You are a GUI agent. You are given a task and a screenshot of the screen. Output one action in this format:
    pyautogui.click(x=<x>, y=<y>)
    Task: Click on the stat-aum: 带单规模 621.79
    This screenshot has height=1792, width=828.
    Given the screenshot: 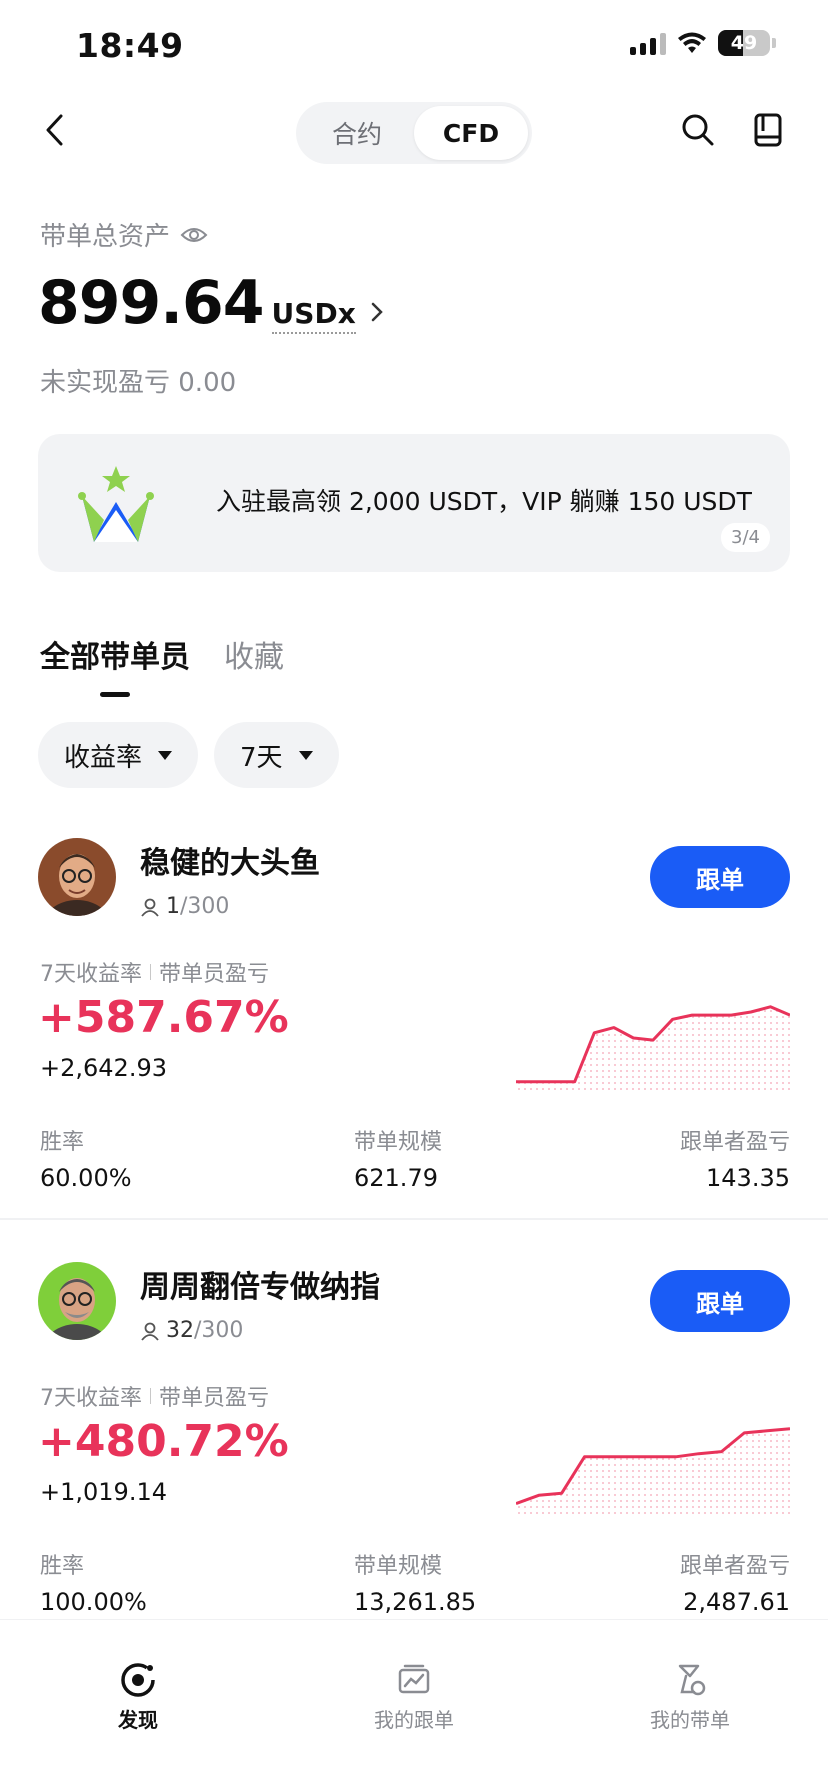 What is the action you would take?
    pyautogui.click(x=398, y=1158)
    